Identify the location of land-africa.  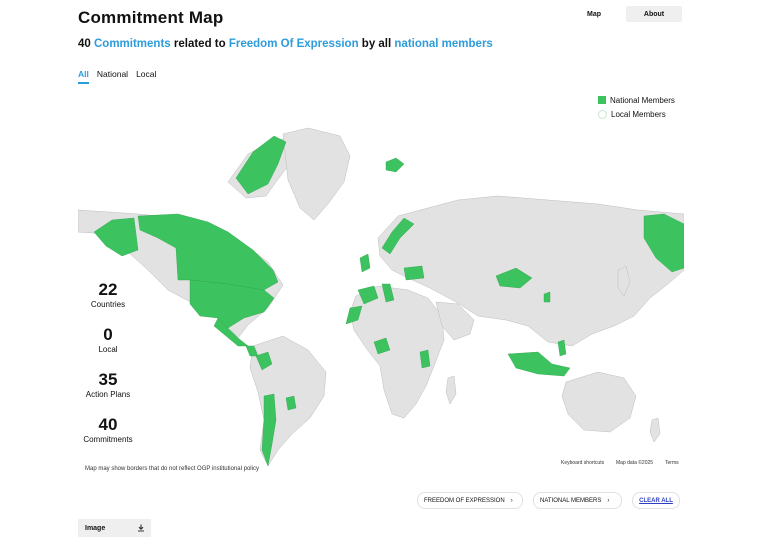
(397, 352).